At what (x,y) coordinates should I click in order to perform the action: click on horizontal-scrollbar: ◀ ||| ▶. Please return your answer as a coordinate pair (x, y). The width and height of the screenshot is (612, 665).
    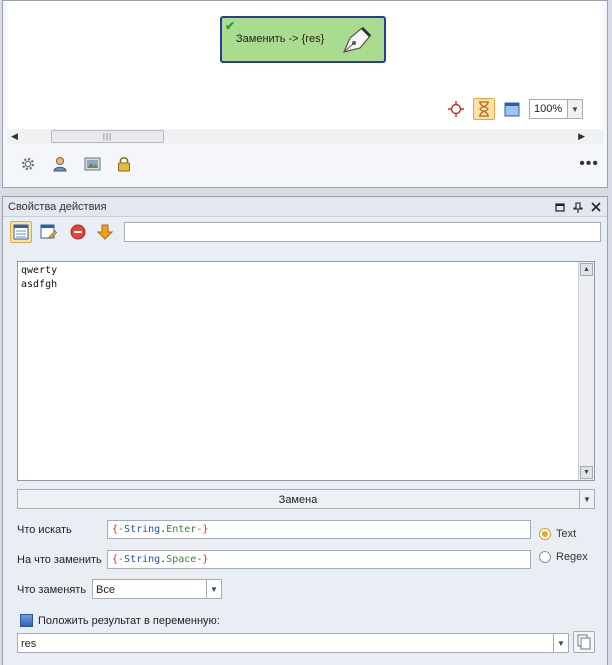
    Looking at the image, I should click on (305, 136).